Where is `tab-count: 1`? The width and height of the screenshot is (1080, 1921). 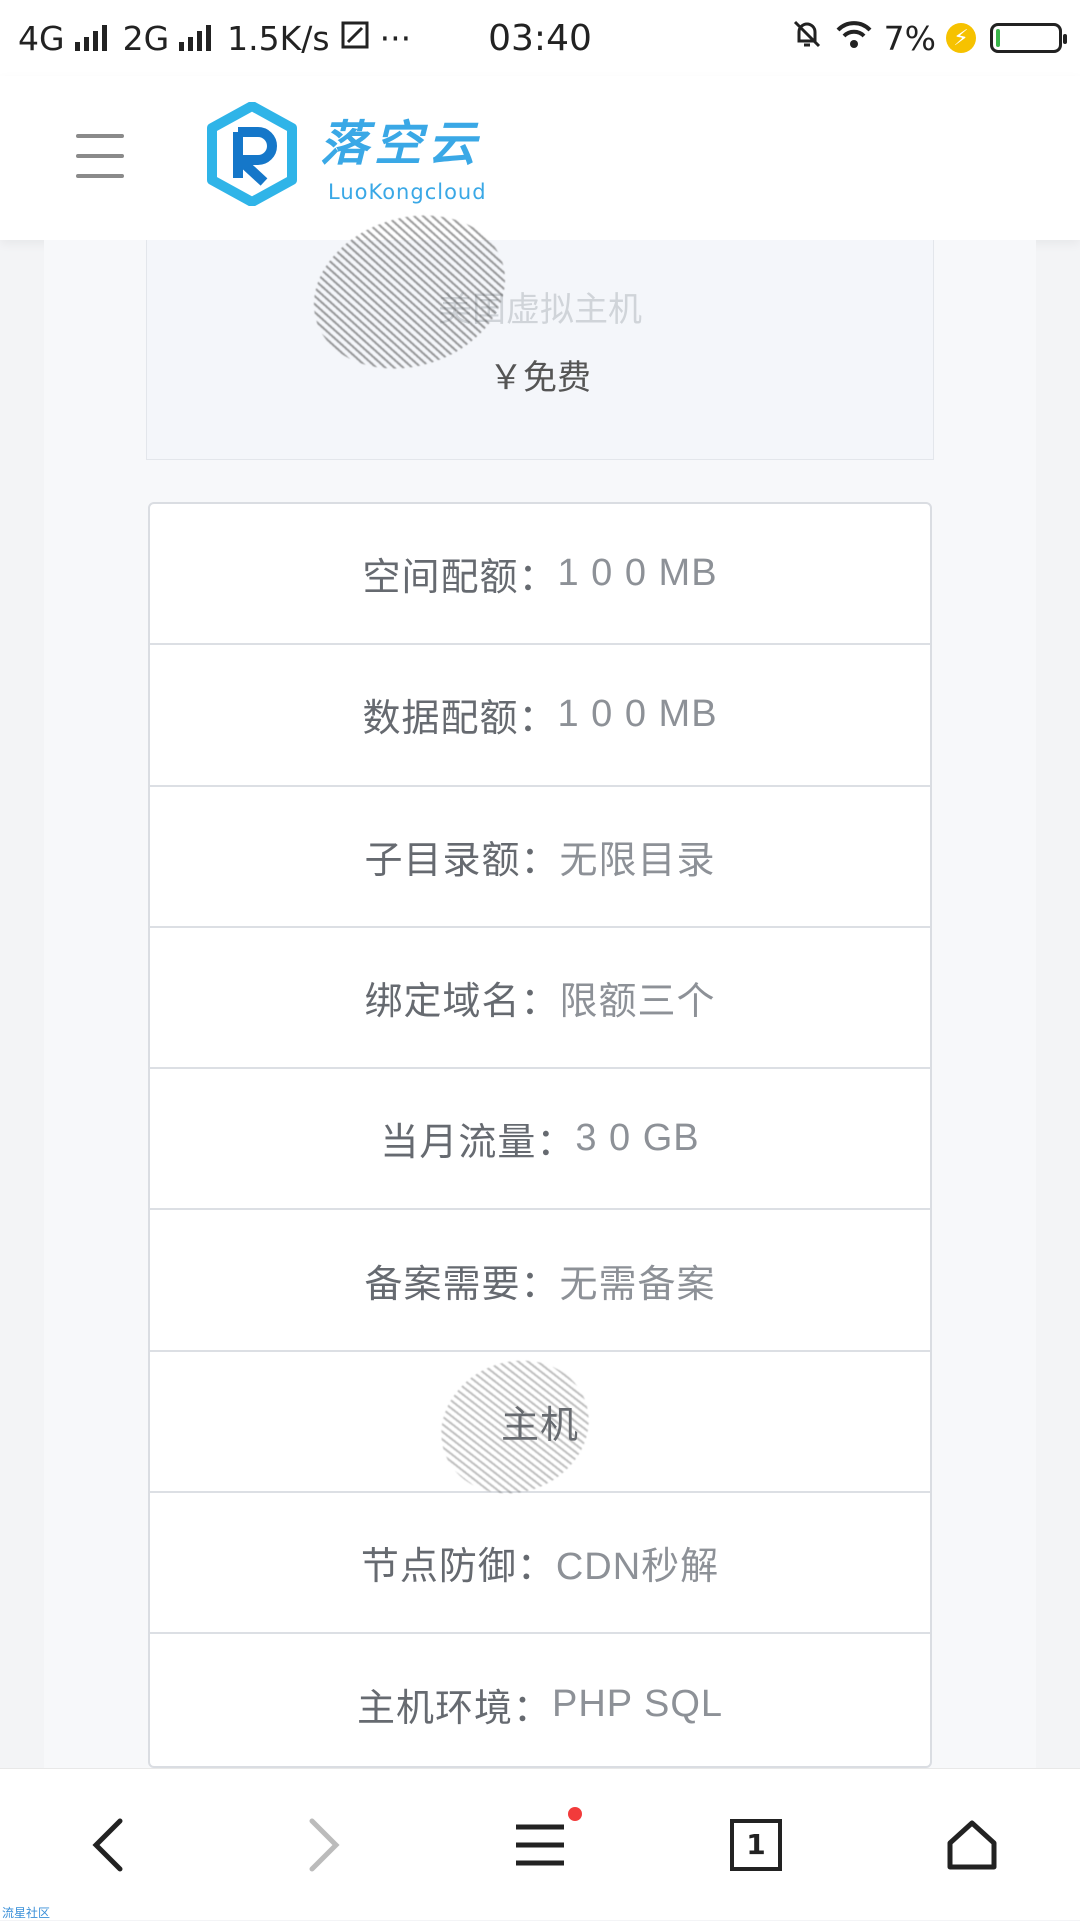 tab-count: 1 is located at coordinates (756, 1844).